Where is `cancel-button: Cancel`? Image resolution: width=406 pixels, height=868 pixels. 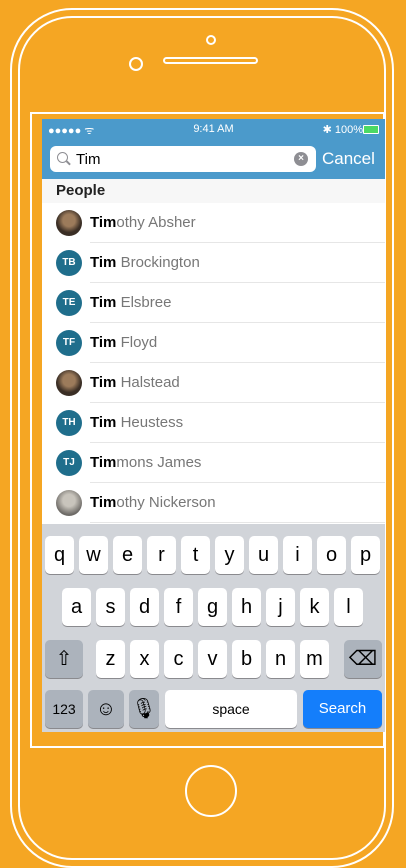
cancel-button: Cancel is located at coordinates (348, 159).